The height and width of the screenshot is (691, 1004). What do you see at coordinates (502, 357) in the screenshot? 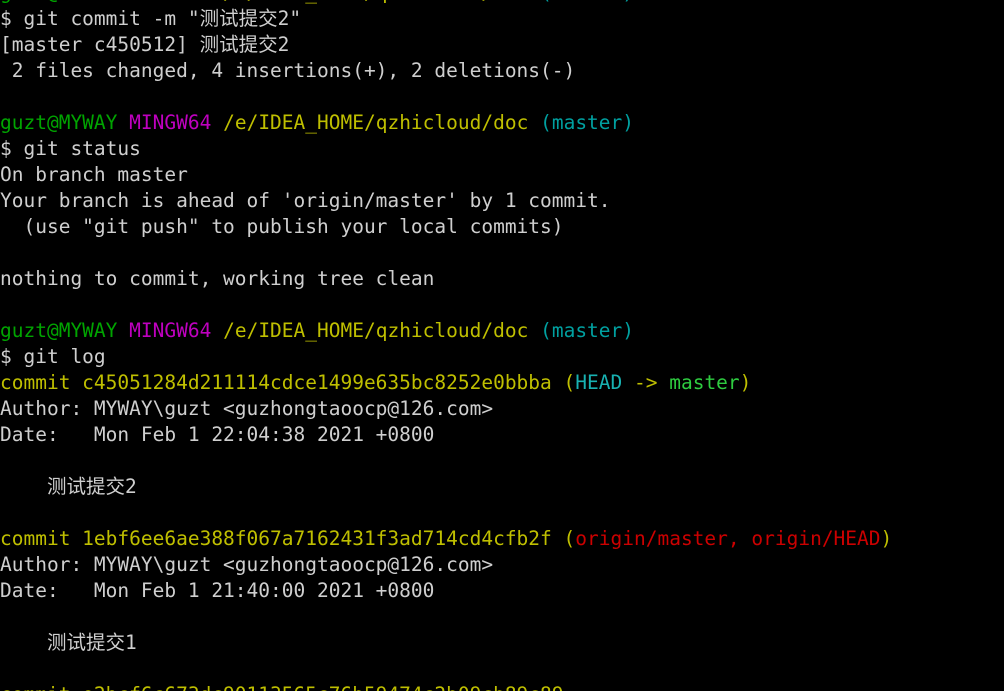
I see `terminal-command-line: $ git log` at bounding box center [502, 357].